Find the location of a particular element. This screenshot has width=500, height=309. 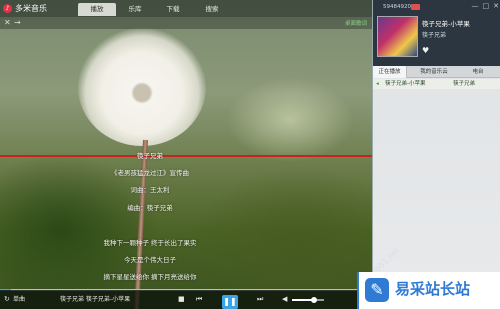

arrow-right-icon: → is located at coordinates (17, 23).